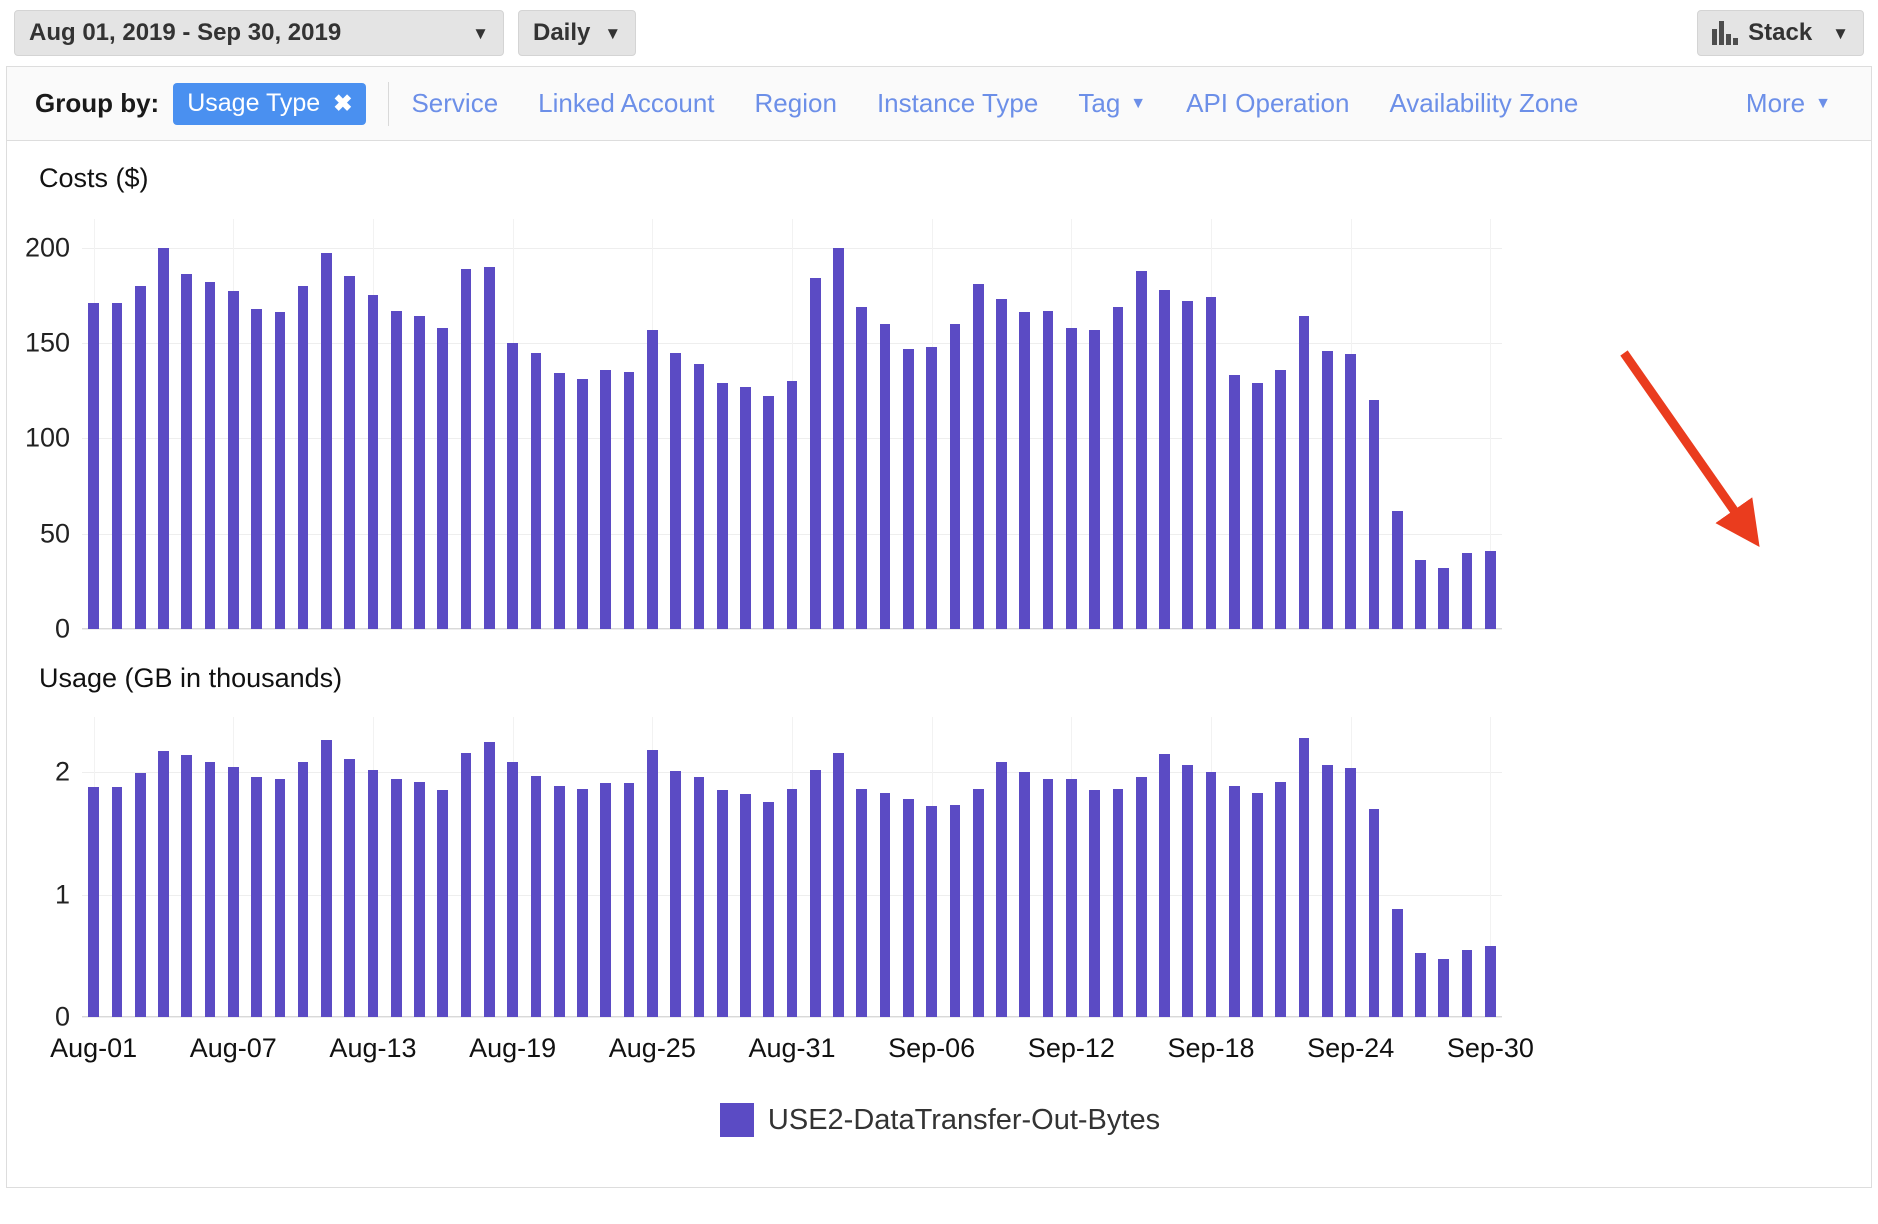 The height and width of the screenshot is (1224, 1878). I want to click on group-by-chip-usage-type: Usage Type ✖, so click(270, 103).